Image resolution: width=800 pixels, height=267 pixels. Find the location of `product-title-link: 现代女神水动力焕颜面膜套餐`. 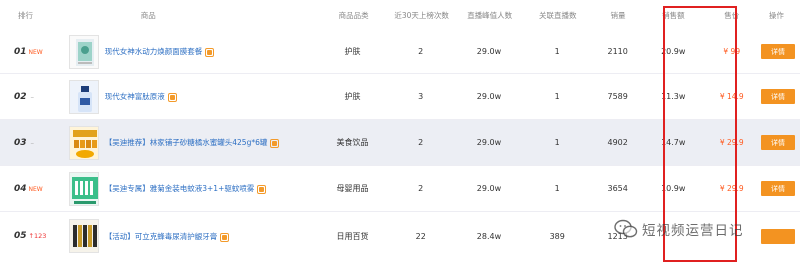

product-title-link: 现代女神水动力焕颜面膜套餐 is located at coordinates (154, 51).